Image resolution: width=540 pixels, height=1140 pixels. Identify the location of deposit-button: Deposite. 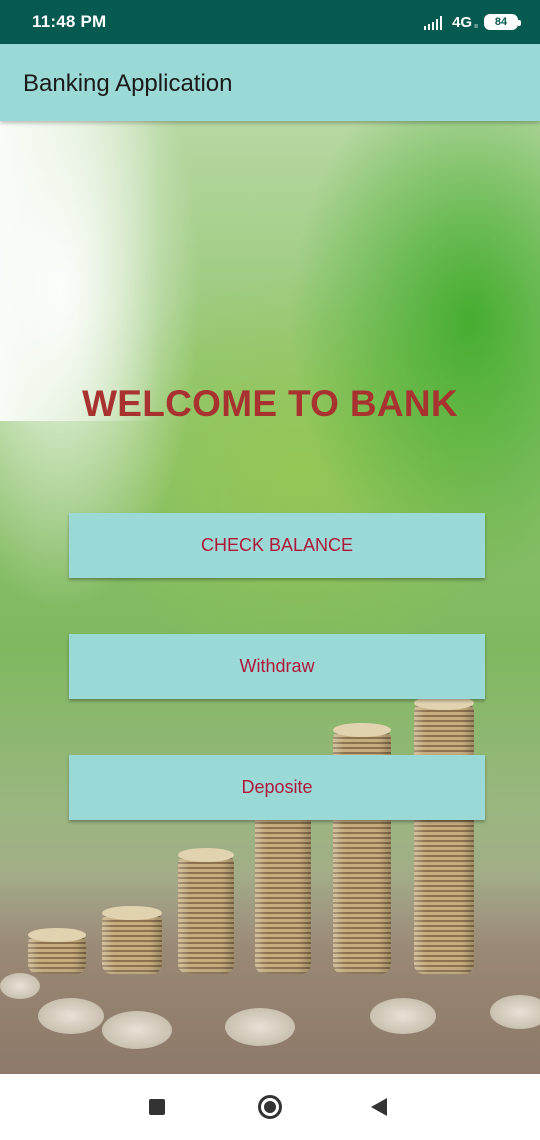
(277, 787).